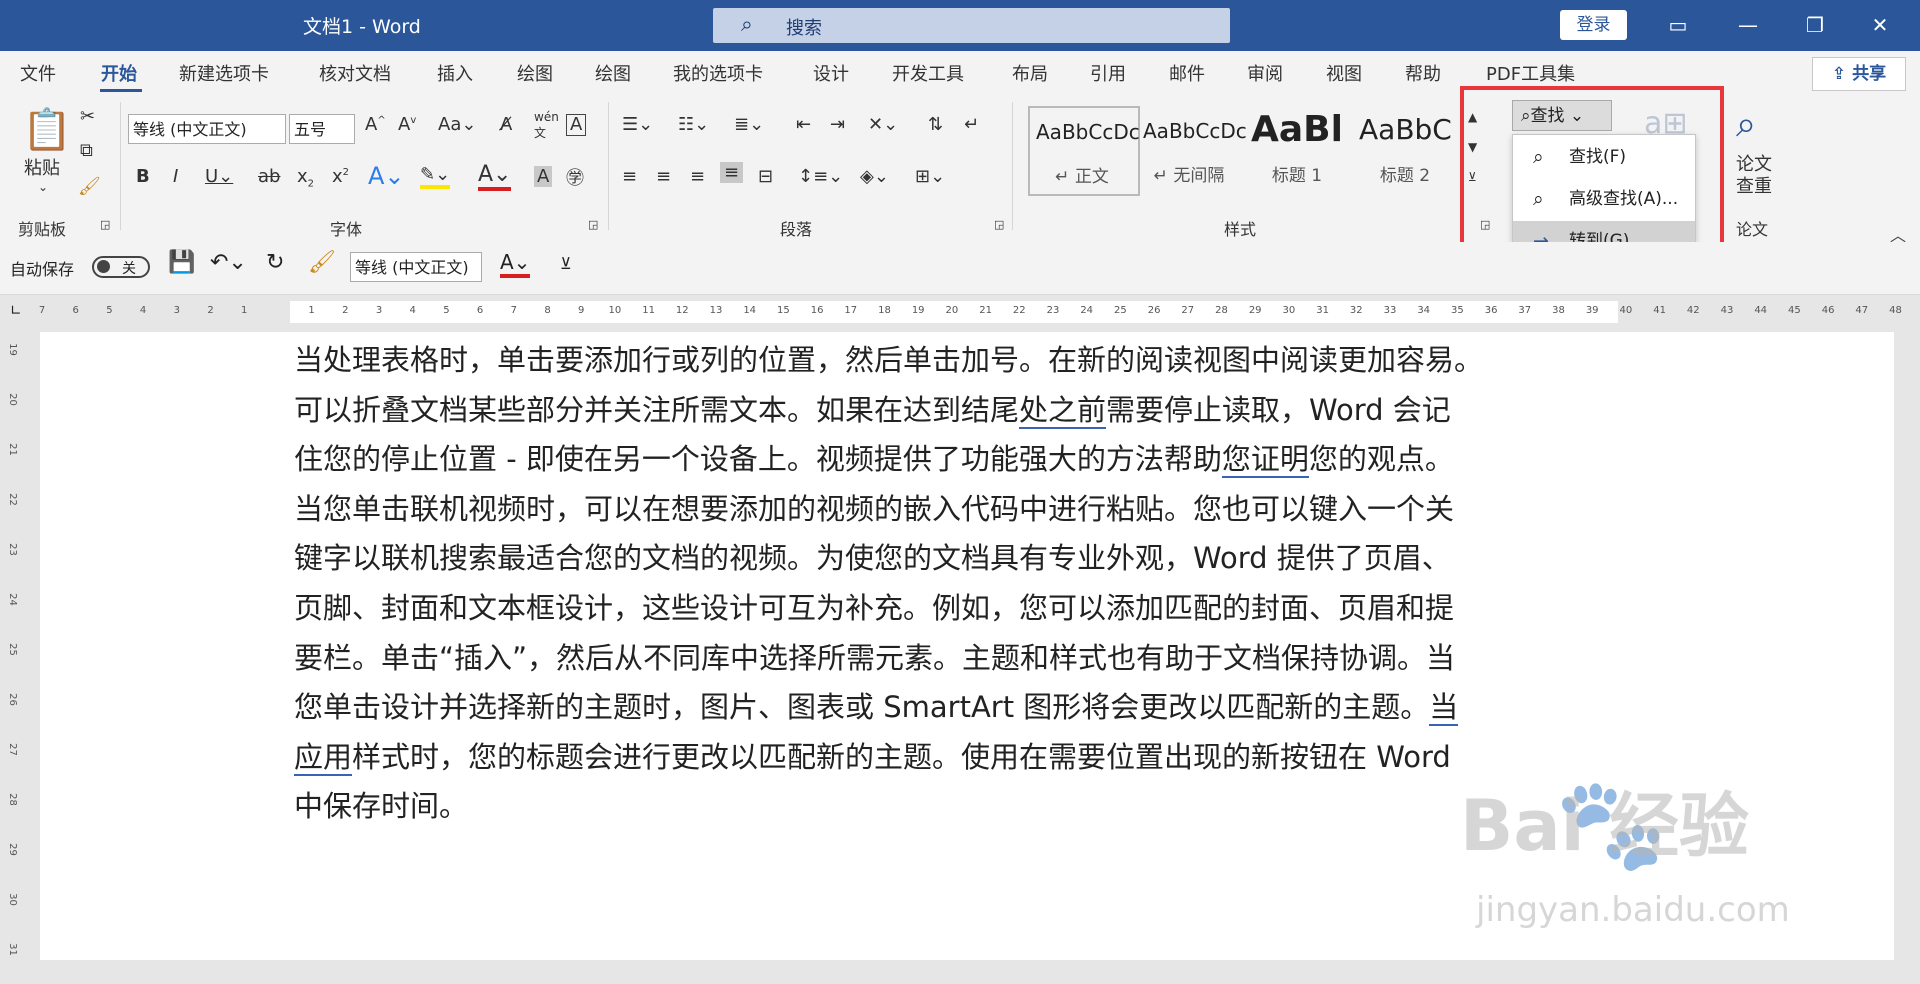  I want to click on tab-references: 引用, so click(1108, 73).